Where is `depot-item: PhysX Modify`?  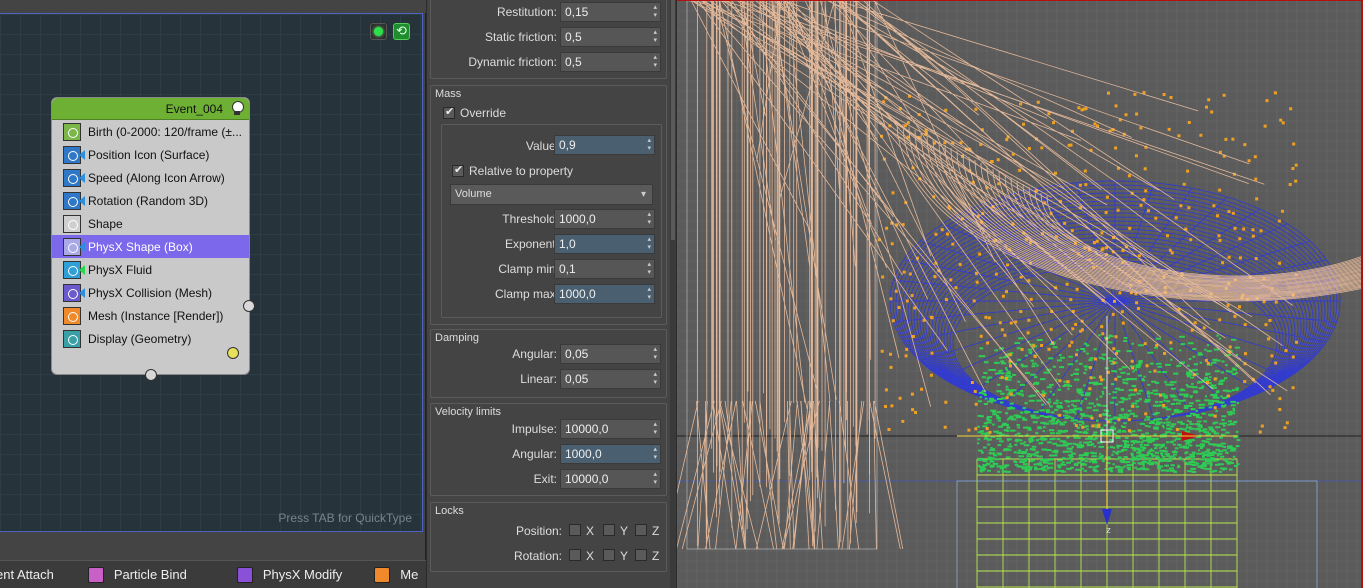
depot-item: PhysX Modify is located at coordinates (289, 574).